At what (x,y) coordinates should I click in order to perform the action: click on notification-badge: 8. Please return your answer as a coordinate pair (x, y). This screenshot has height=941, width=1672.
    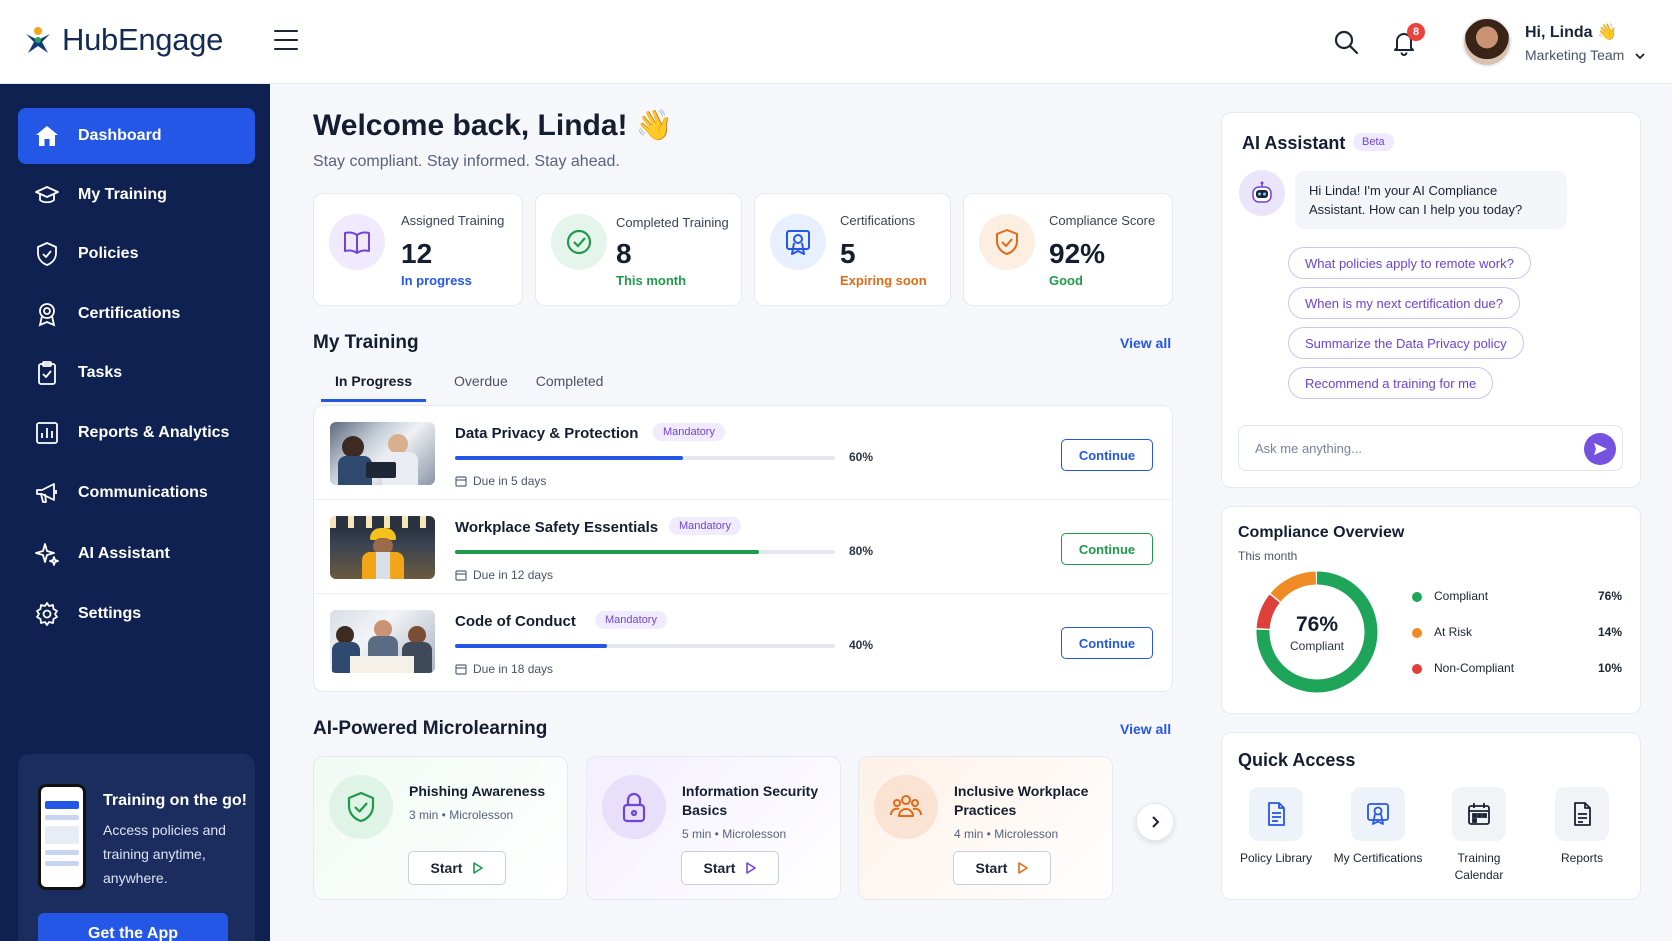
    Looking at the image, I should click on (1416, 32).